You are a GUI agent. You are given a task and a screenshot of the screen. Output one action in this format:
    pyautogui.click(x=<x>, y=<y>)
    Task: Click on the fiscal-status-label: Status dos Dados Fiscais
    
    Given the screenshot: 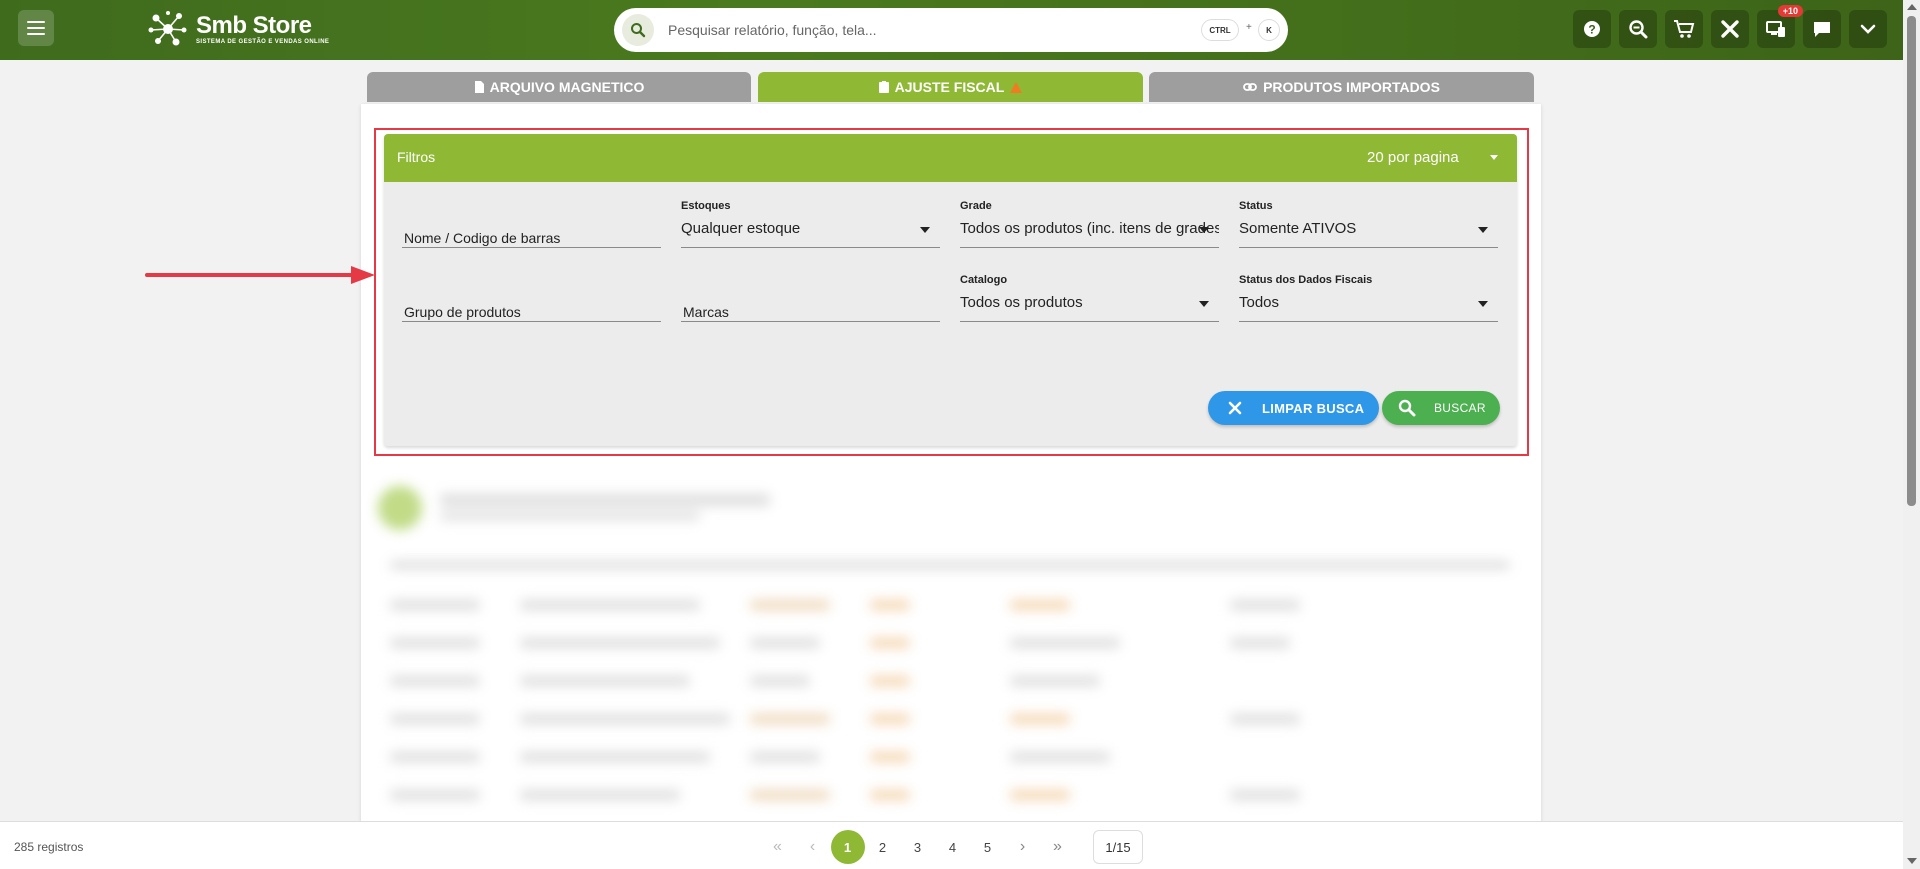 What is the action you would take?
    pyautogui.click(x=1306, y=280)
    